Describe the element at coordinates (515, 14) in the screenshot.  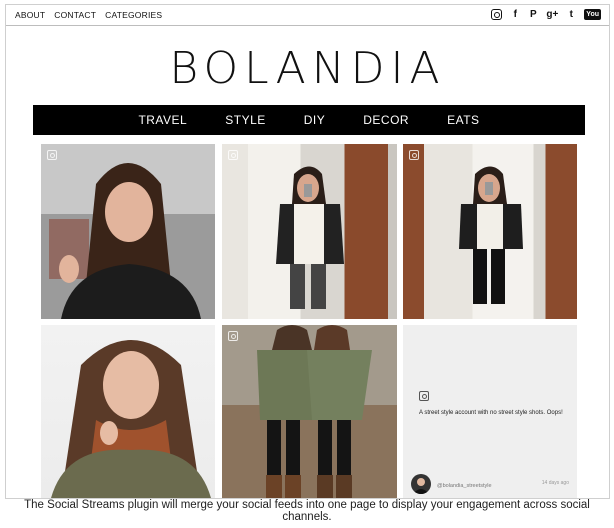
I see `facebook-icon: f` at that location.